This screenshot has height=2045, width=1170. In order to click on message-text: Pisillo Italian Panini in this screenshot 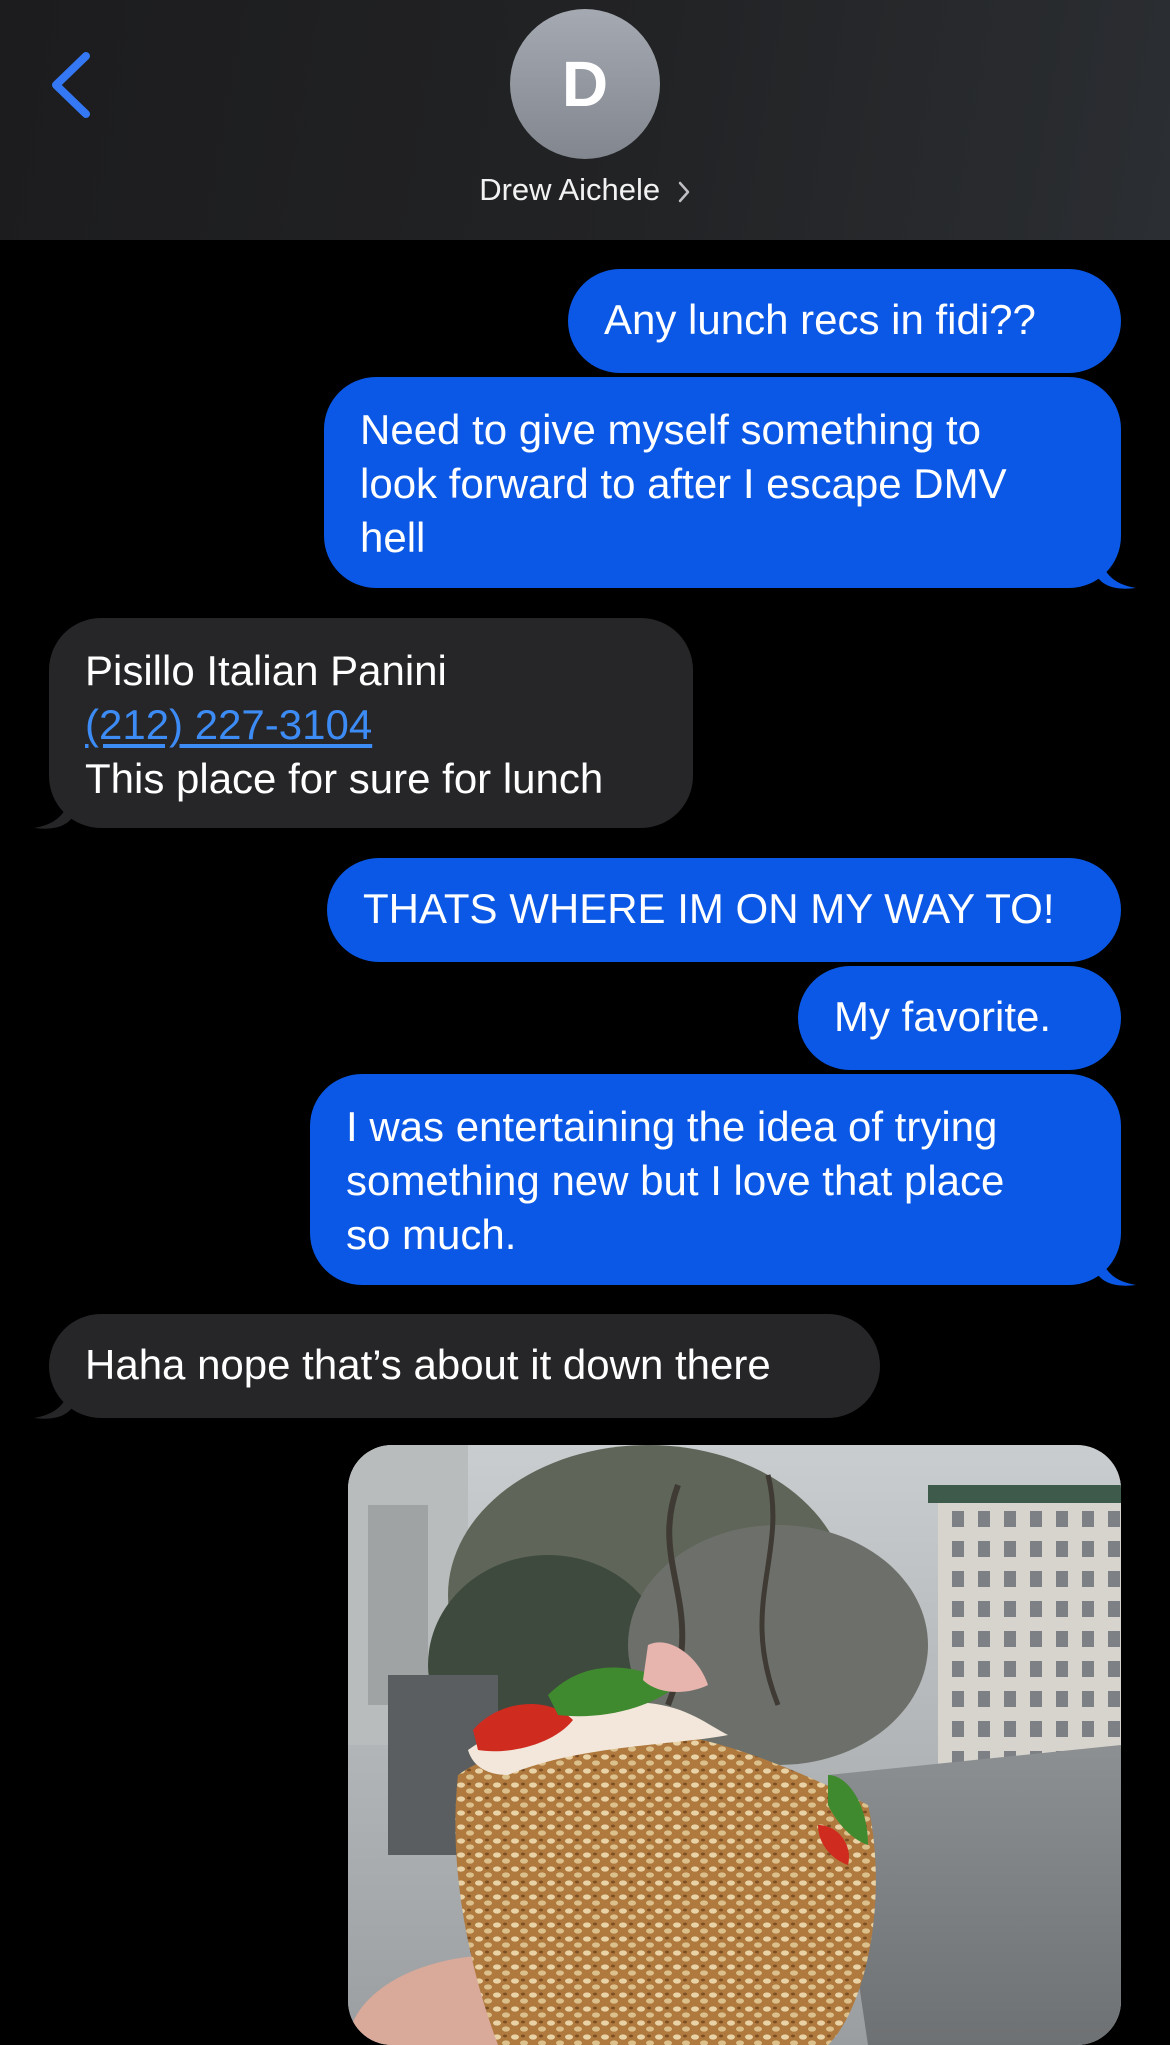, I will do `click(266, 670)`.